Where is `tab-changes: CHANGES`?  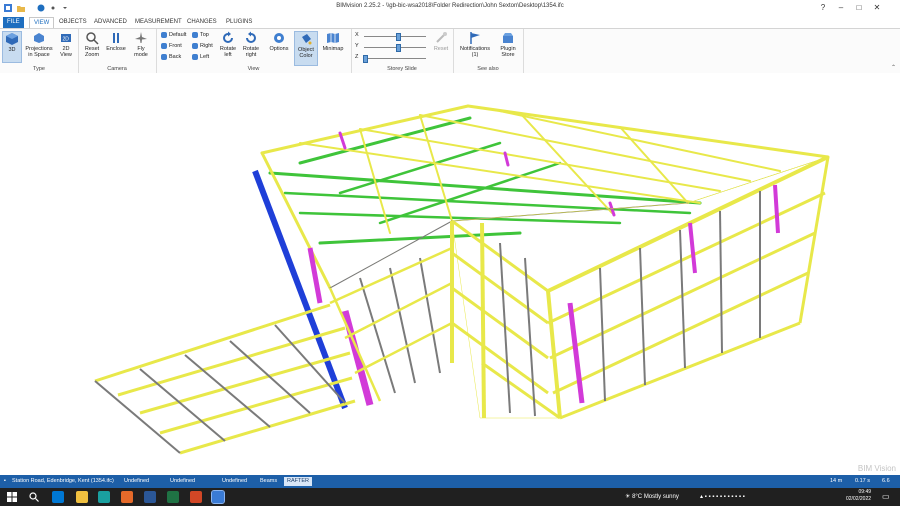
tab-changes: CHANGES is located at coordinates (202, 22).